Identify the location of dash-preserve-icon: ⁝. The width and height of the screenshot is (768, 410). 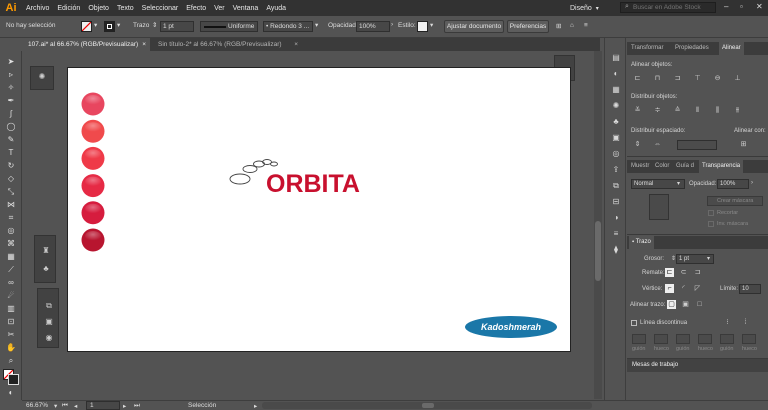
(727, 322).